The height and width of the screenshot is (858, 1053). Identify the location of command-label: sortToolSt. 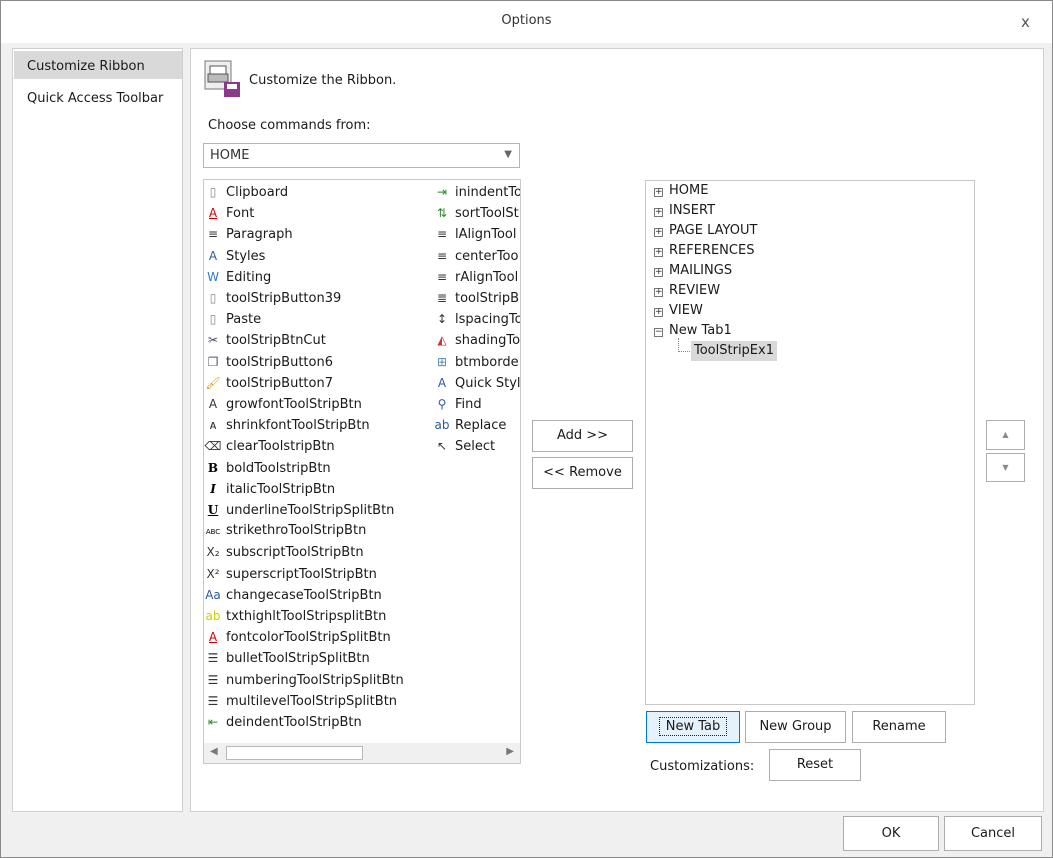
(487, 214).